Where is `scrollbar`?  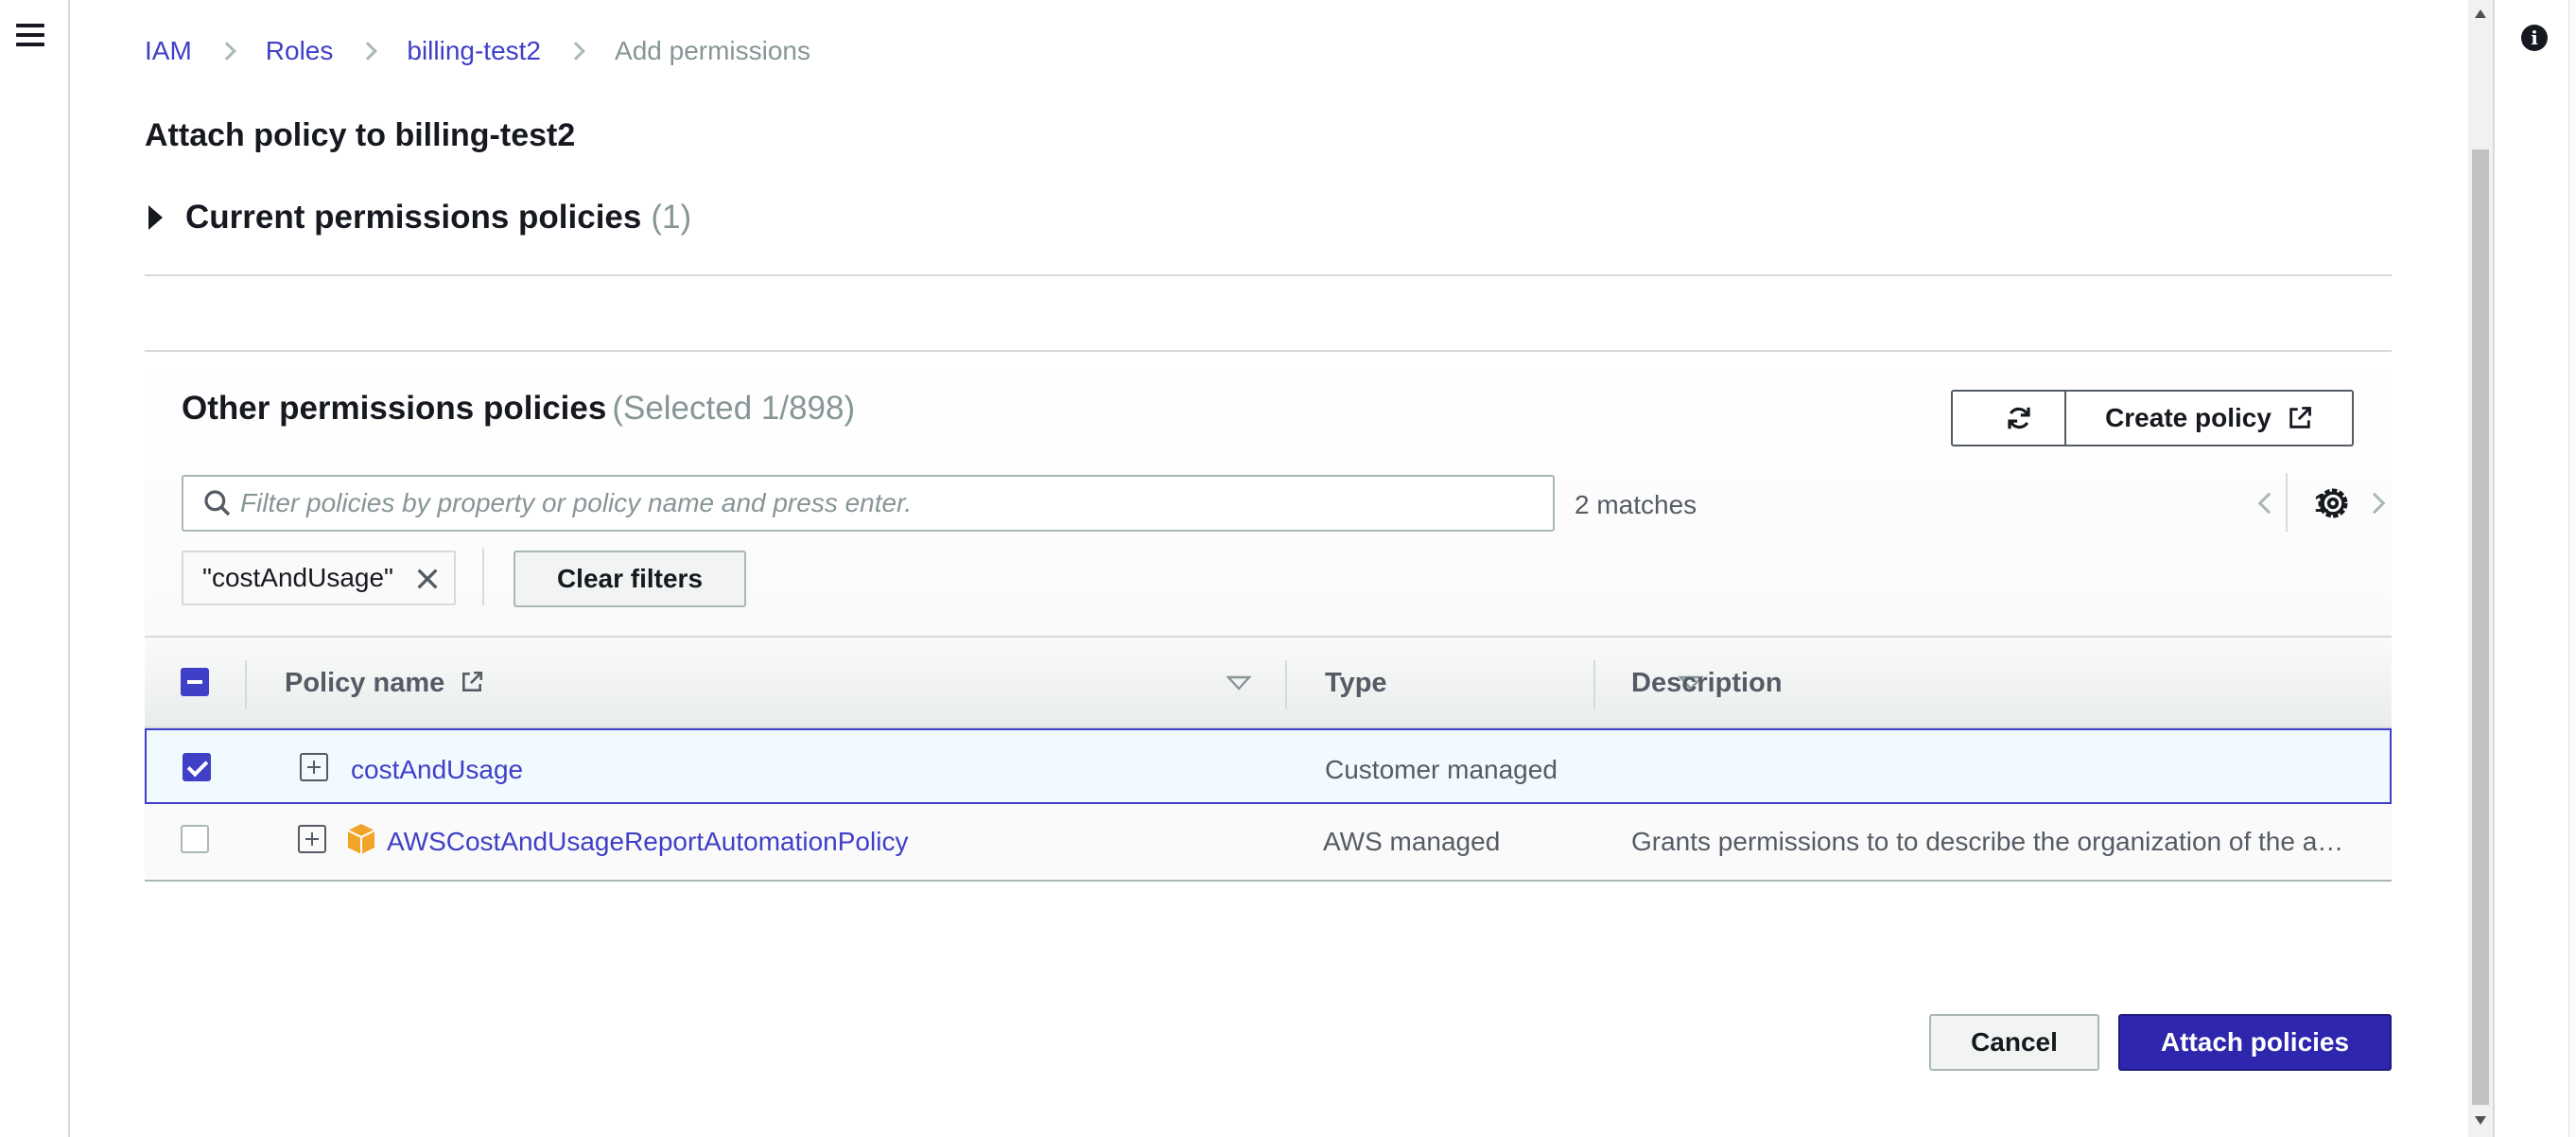
scrollbar is located at coordinates (2480, 568).